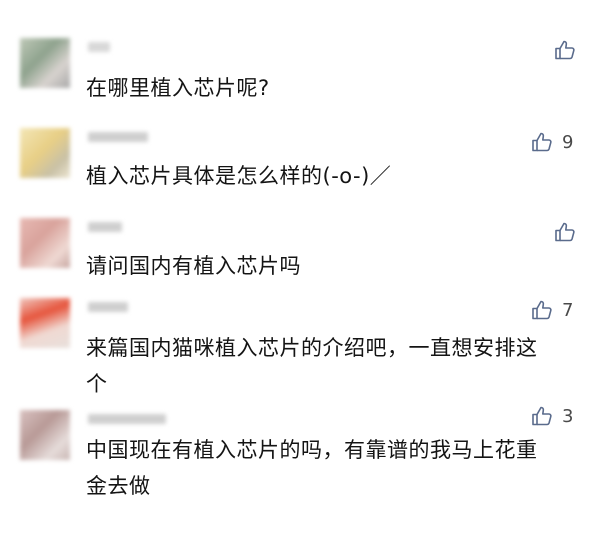  Describe the element at coordinates (178, 88) in the screenshot. I see `comment-text: 在哪里植入芯片呢?` at that location.